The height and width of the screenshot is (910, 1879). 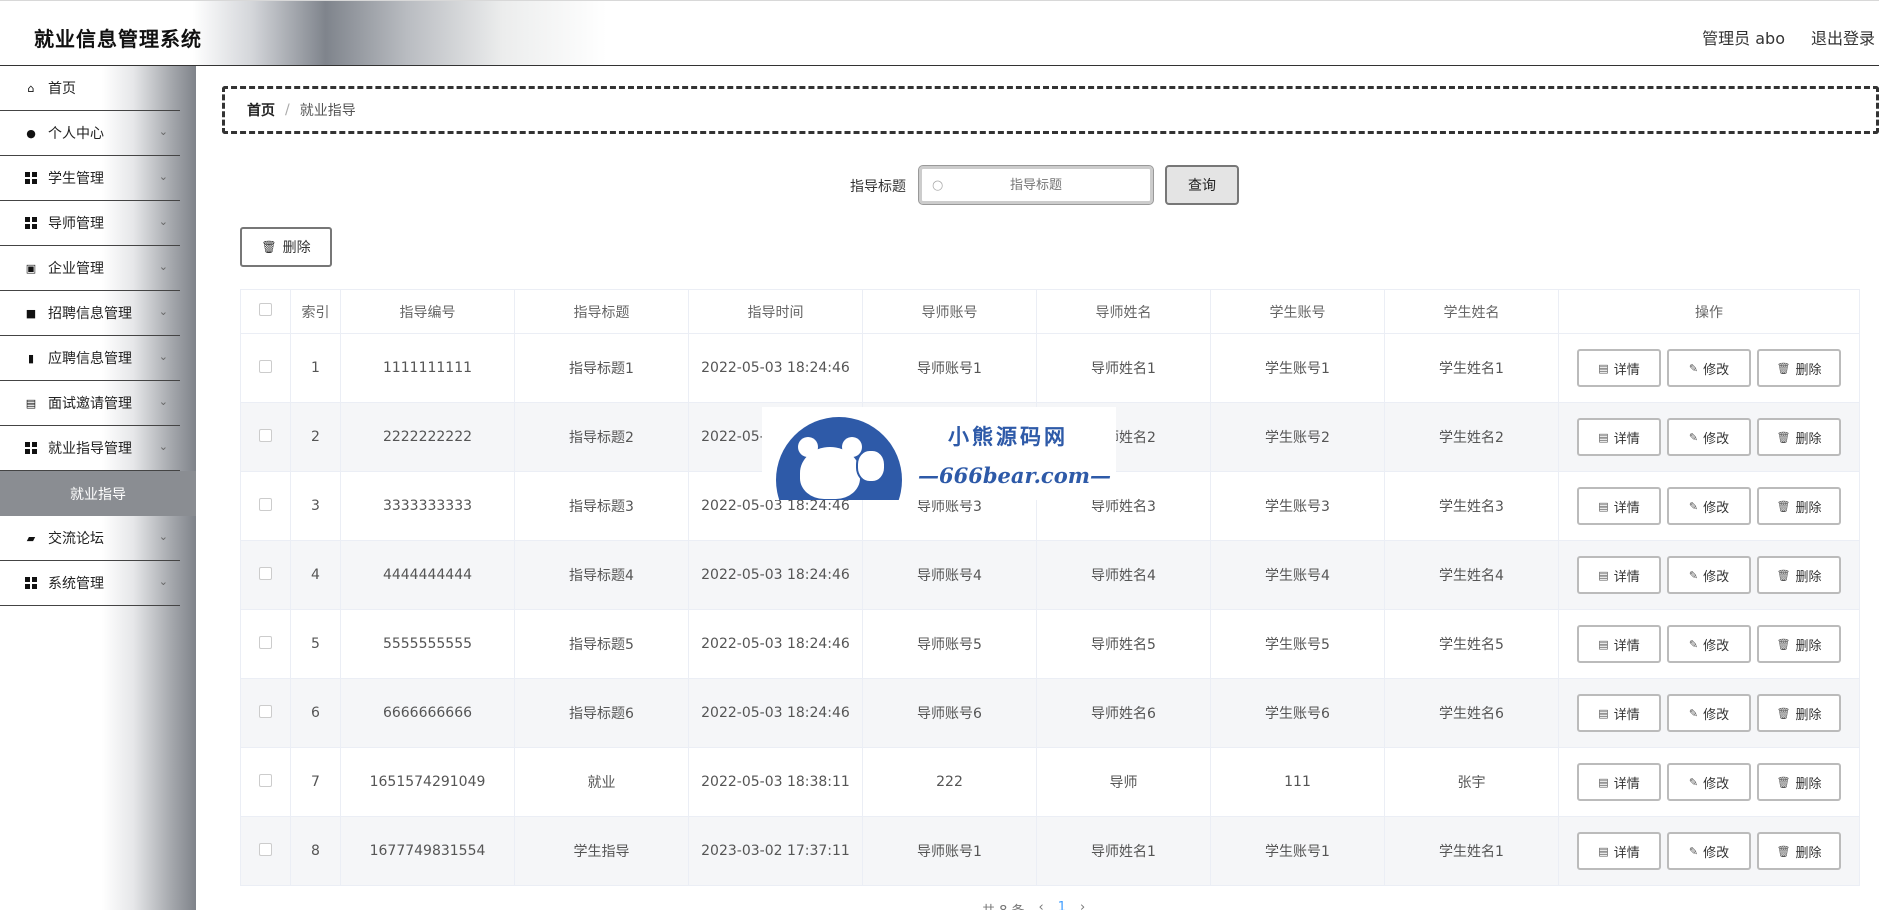 What do you see at coordinates (90, 358) in the screenshot?
I see `sidebar-item-top-6: ▮ 应聘信息管理 ⌄` at bounding box center [90, 358].